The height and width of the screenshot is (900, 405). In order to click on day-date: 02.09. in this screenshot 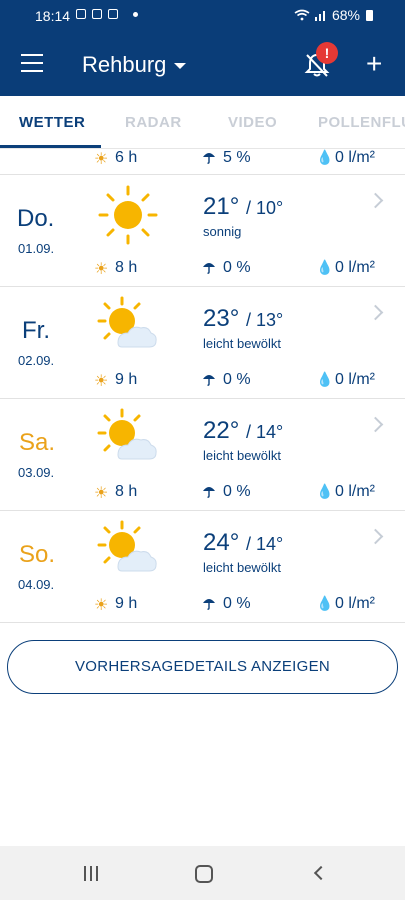, I will do `click(36, 360)`.